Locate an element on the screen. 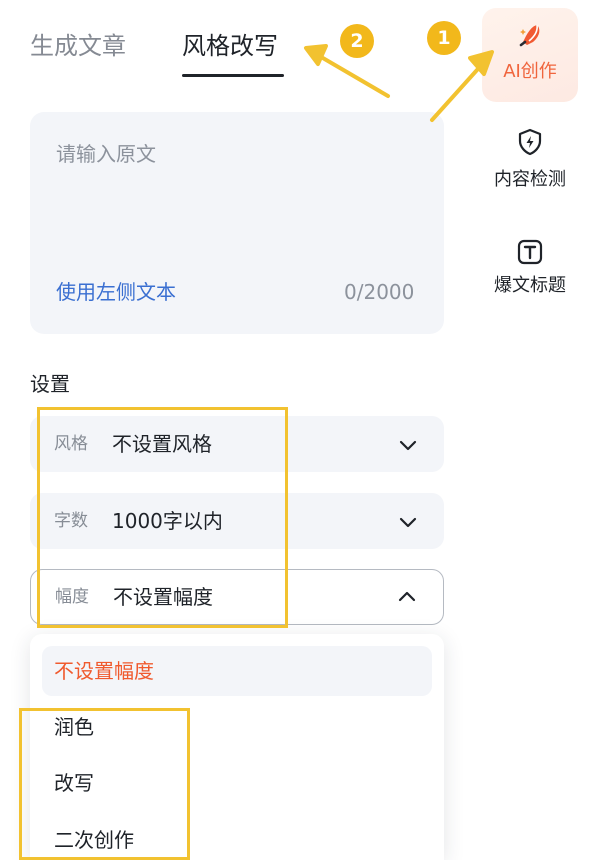 Image resolution: width=606 pixels, height=860 pixels. sidebar-item-viral-title-label: 爆文标题 is located at coordinates (530, 285).